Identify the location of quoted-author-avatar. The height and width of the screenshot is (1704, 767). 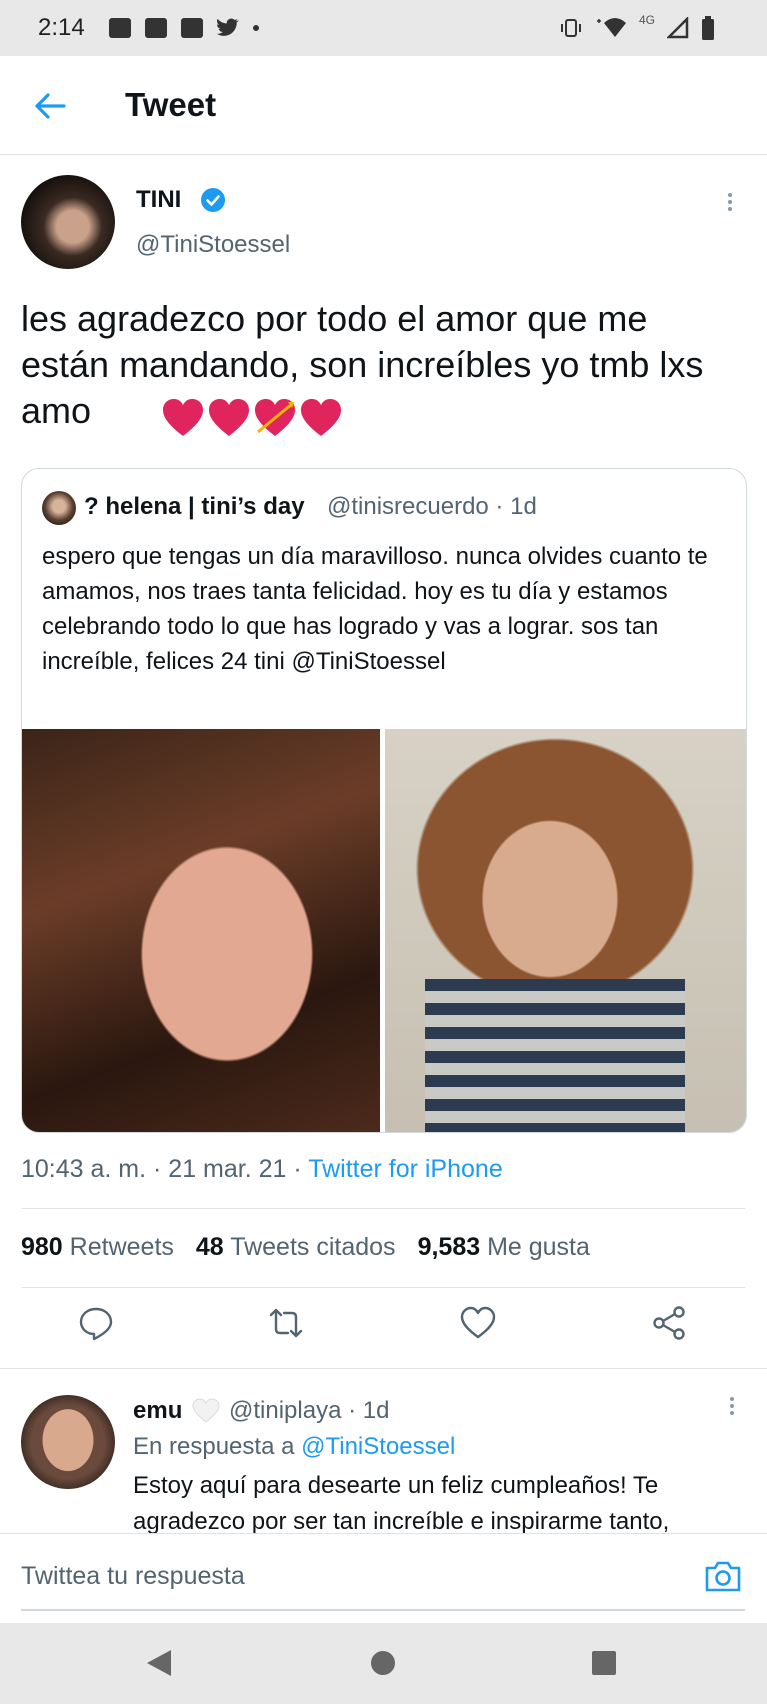
(59, 508).